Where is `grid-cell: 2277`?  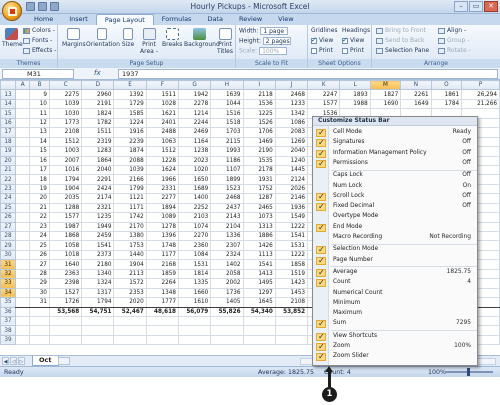 grid-cell: 2277 is located at coordinates (162, 198).